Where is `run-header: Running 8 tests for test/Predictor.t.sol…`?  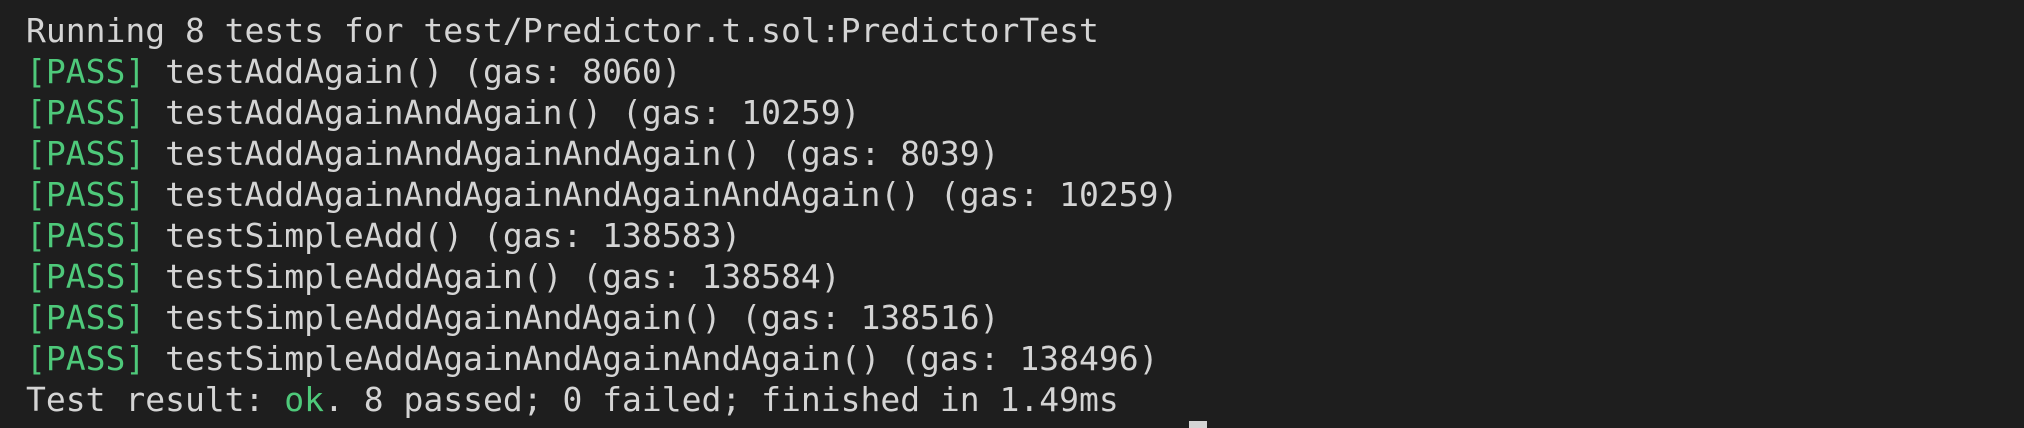
run-header: Running 8 tests for test/Predictor.t.sol… is located at coordinates (562, 30).